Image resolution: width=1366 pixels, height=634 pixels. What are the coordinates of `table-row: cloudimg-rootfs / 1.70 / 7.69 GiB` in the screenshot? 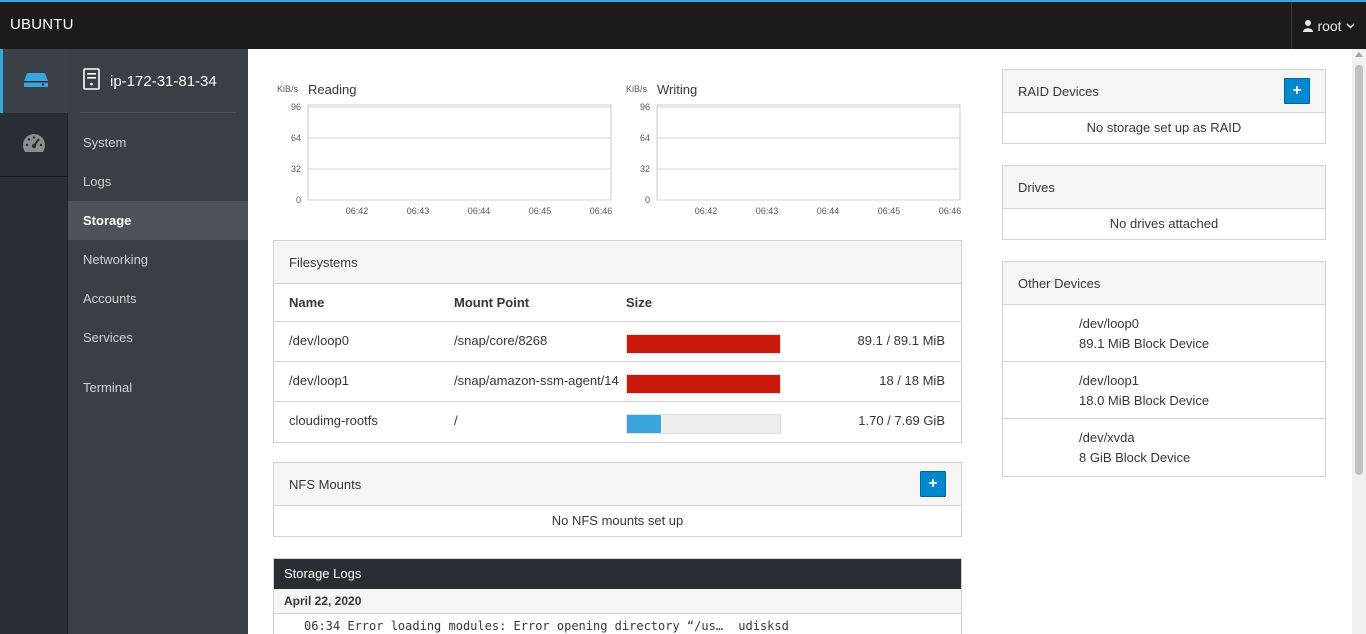 It's located at (617, 422).